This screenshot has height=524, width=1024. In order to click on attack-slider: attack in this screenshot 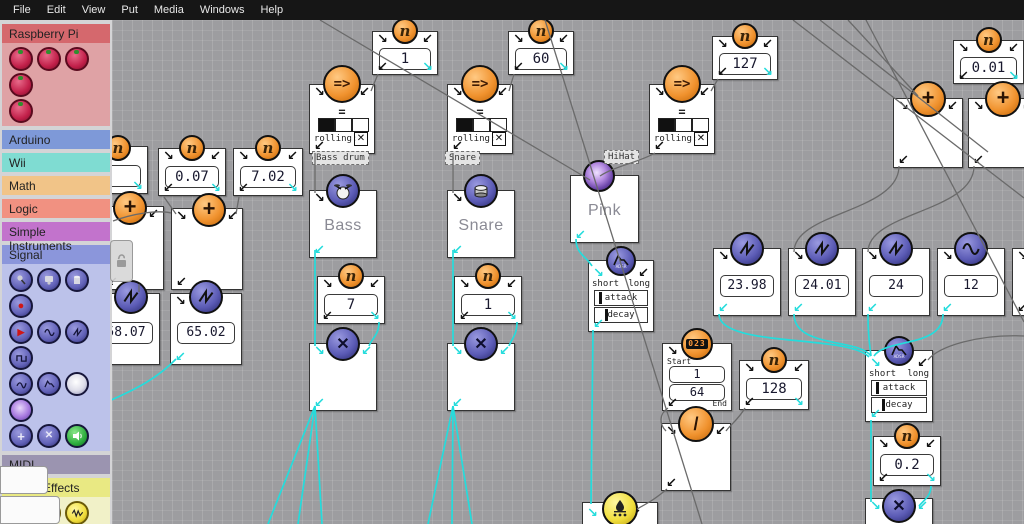, I will do `click(621, 298)`.